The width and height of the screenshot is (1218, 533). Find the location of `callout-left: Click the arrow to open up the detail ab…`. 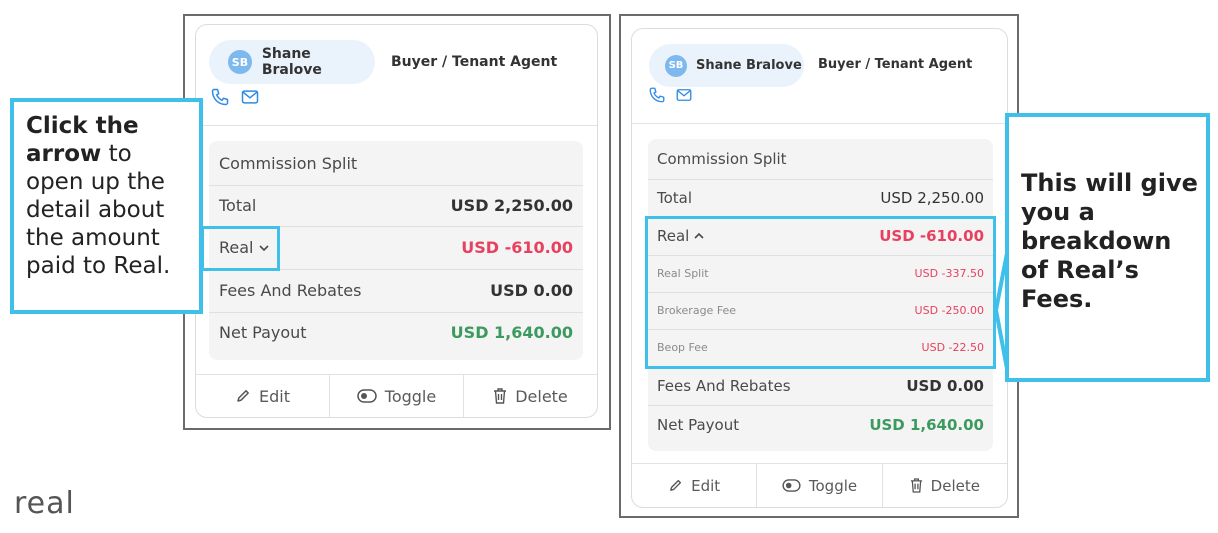

callout-left: Click the arrow to open up the detail ab… is located at coordinates (106, 206).